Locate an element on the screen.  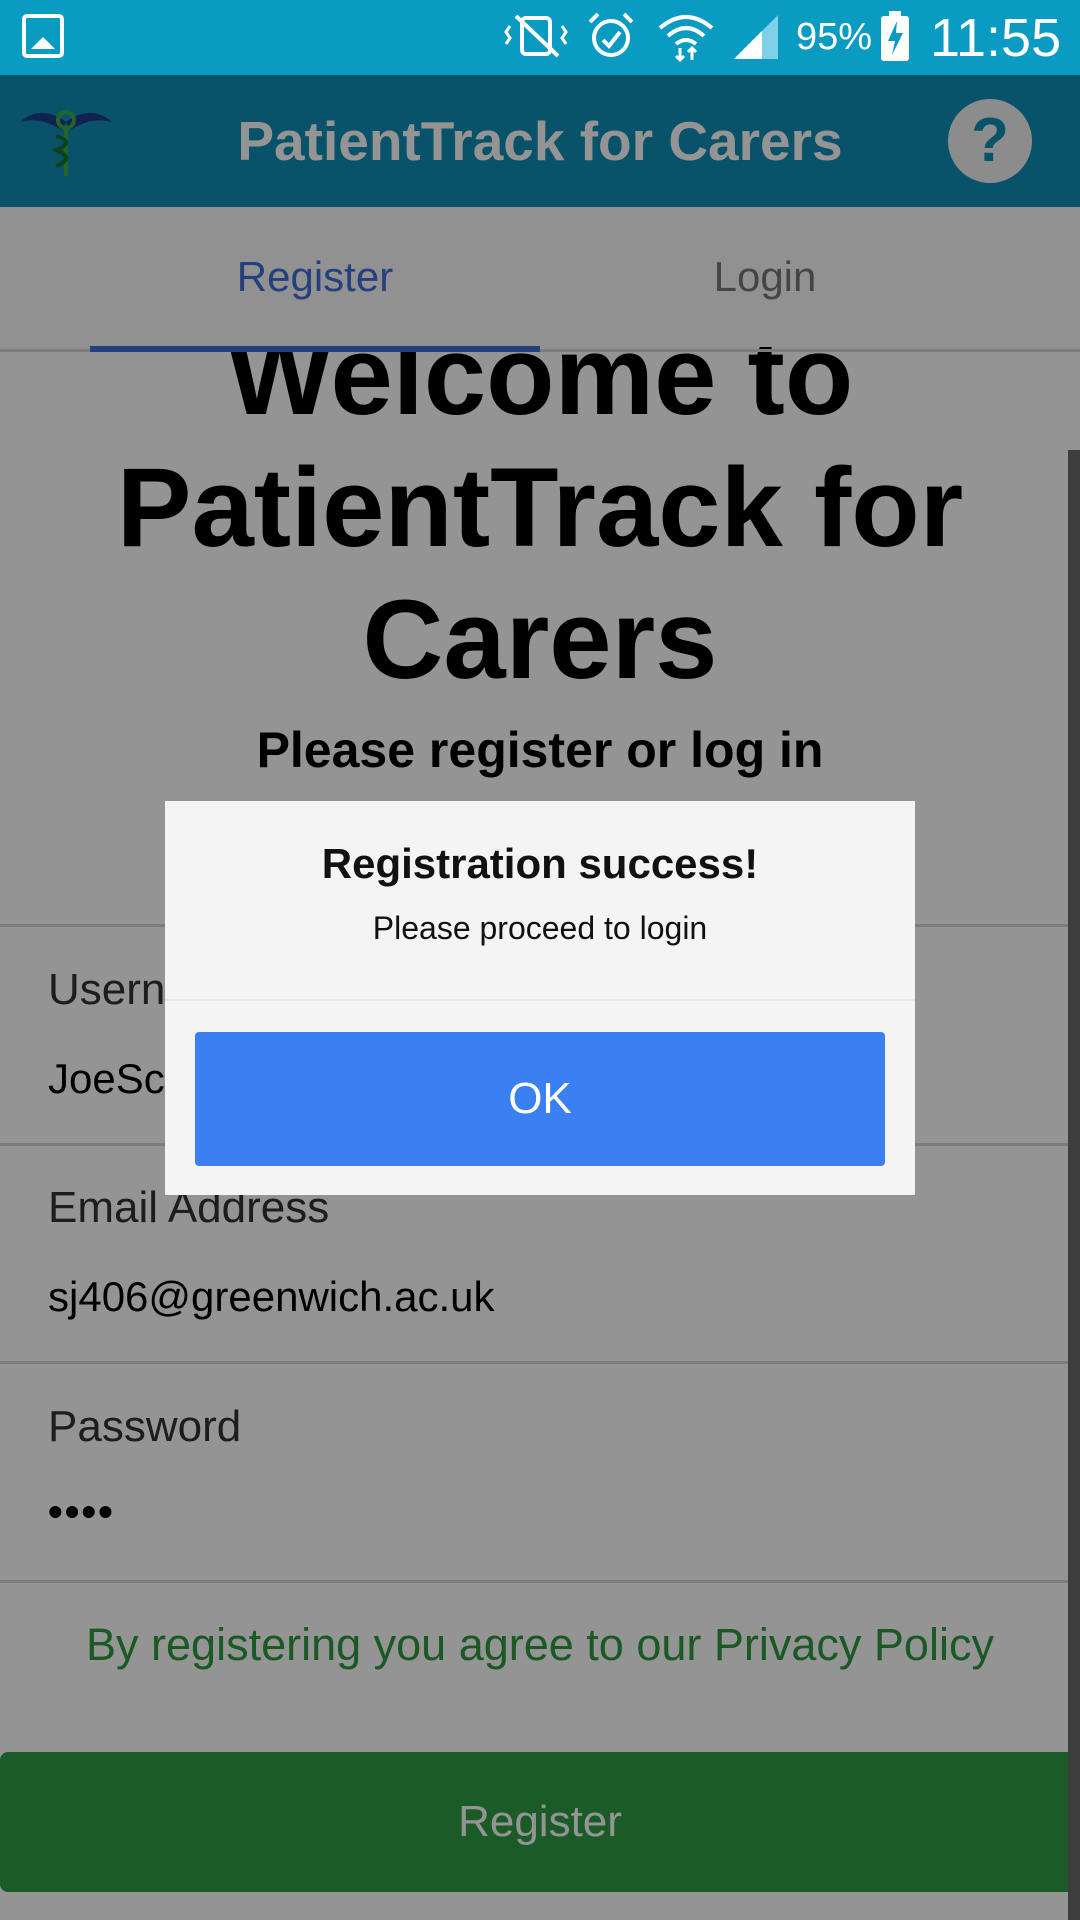
ok-button: OK is located at coordinates (540, 1099).